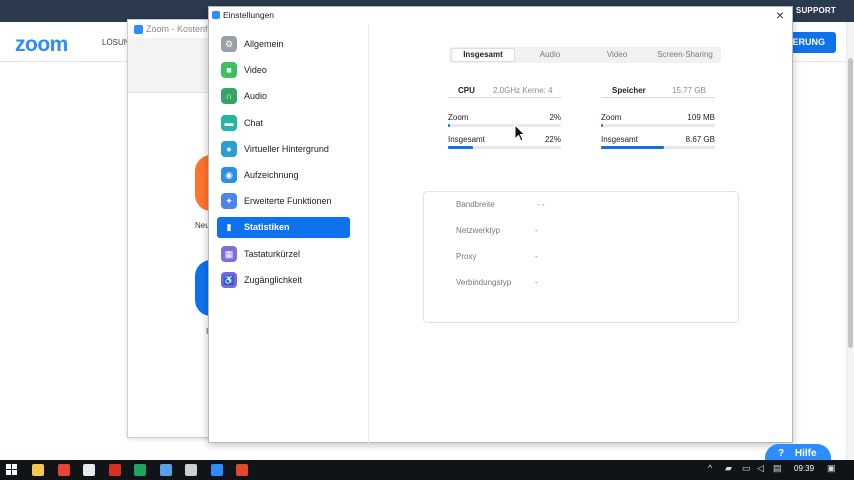 This screenshot has height=480, width=854. Describe the element at coordinates (272, 253) in the screenshot. I see `sidebar-item-label: Tastaturkürzel` at that location.